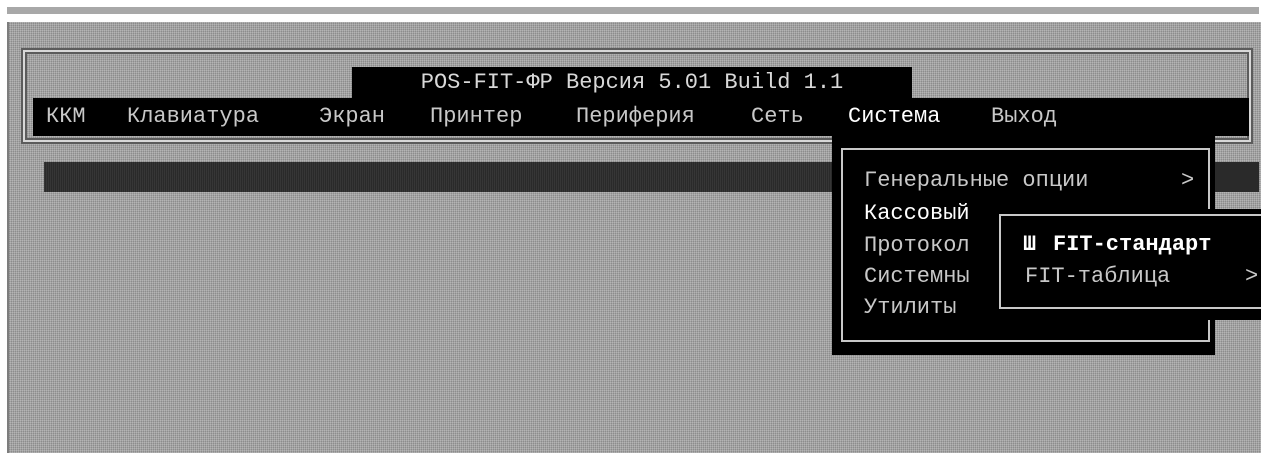 The image size is (1261, 453). I want to click on menu-system: Система, so click(894, 117).